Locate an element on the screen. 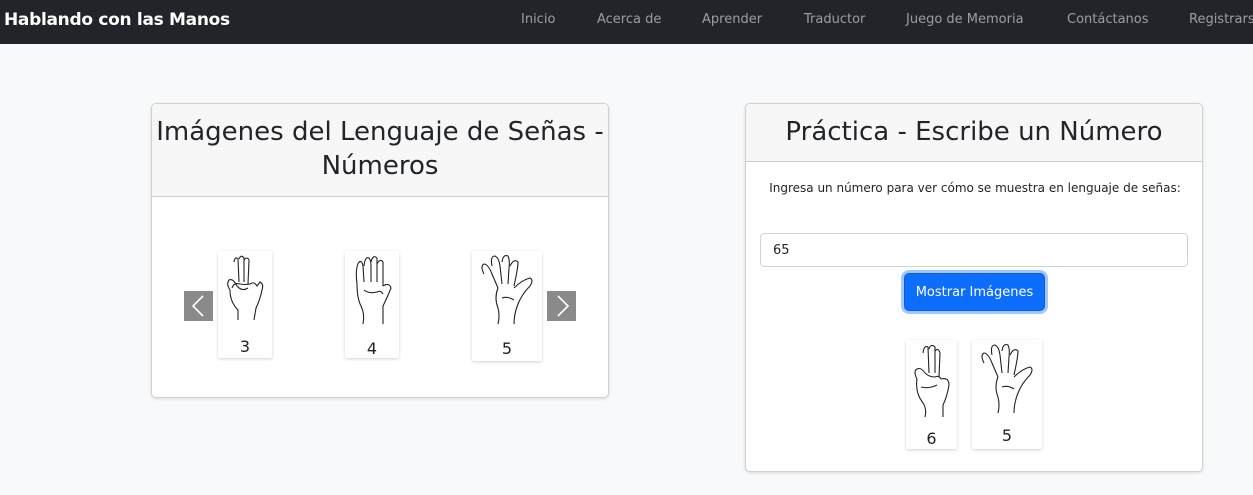 The width and height of the screenshot is (1253, 495). chevron-right-icon is located at coordinates (563, 306).